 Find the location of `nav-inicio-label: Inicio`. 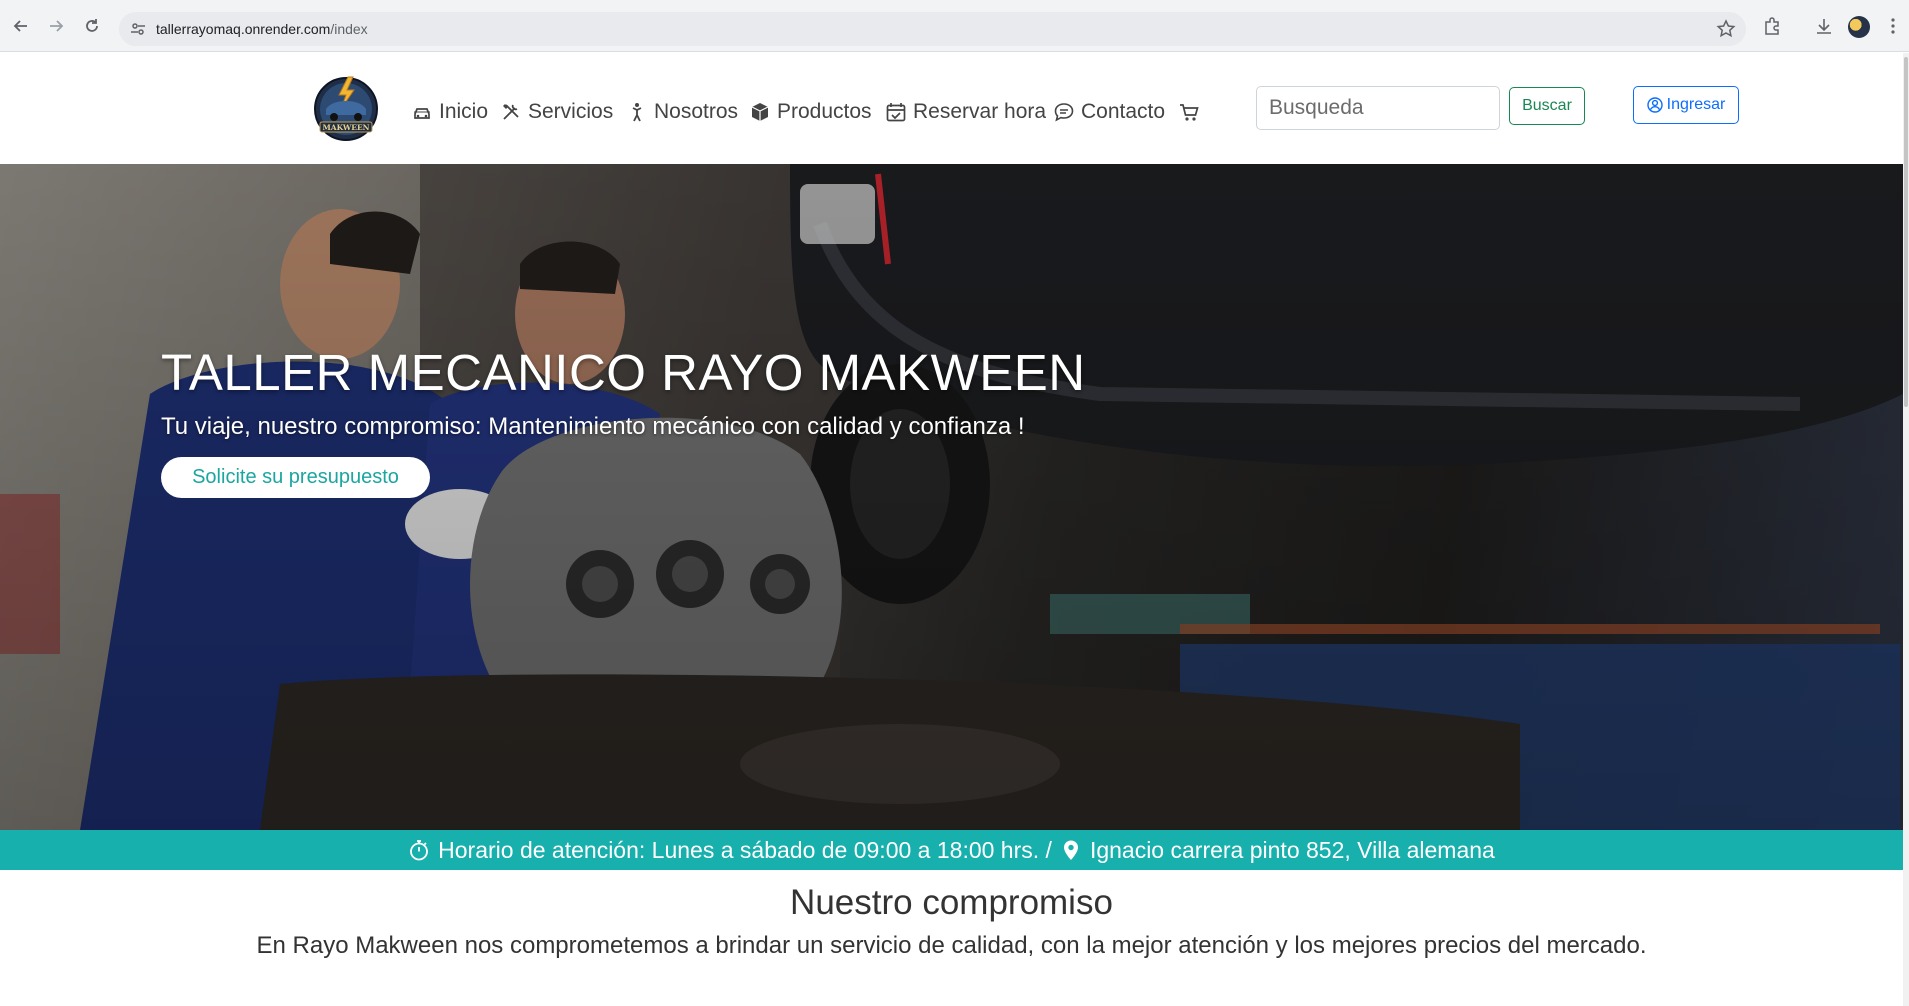

nav-inicio-label: Inicio is located at coordinates (464, 111).